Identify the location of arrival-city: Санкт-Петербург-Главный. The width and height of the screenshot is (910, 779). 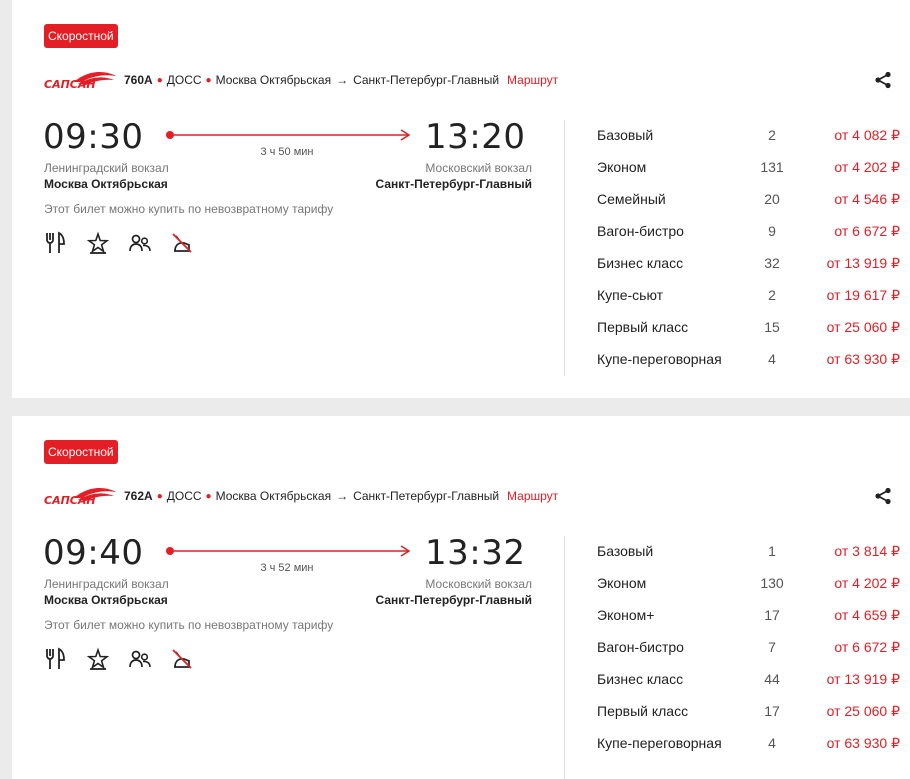
(453, 600).